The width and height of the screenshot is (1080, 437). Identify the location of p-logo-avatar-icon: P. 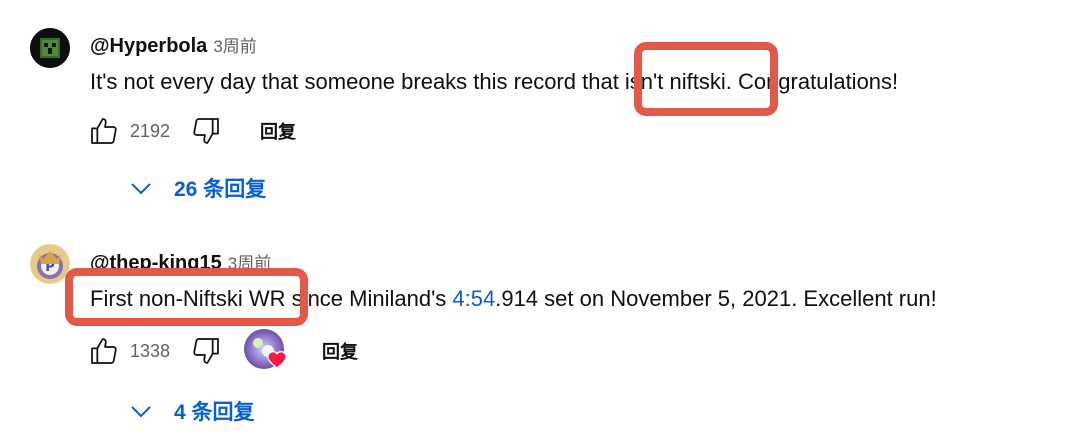
(50, 264).